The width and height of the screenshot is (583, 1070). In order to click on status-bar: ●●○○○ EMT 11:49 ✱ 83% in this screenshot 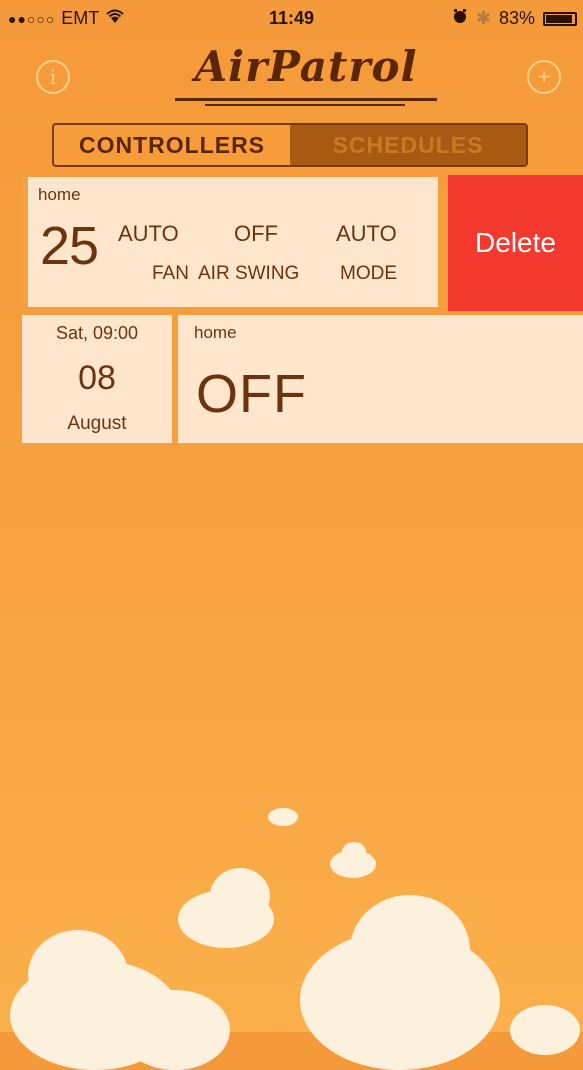, I will do `click(291, 18)`.